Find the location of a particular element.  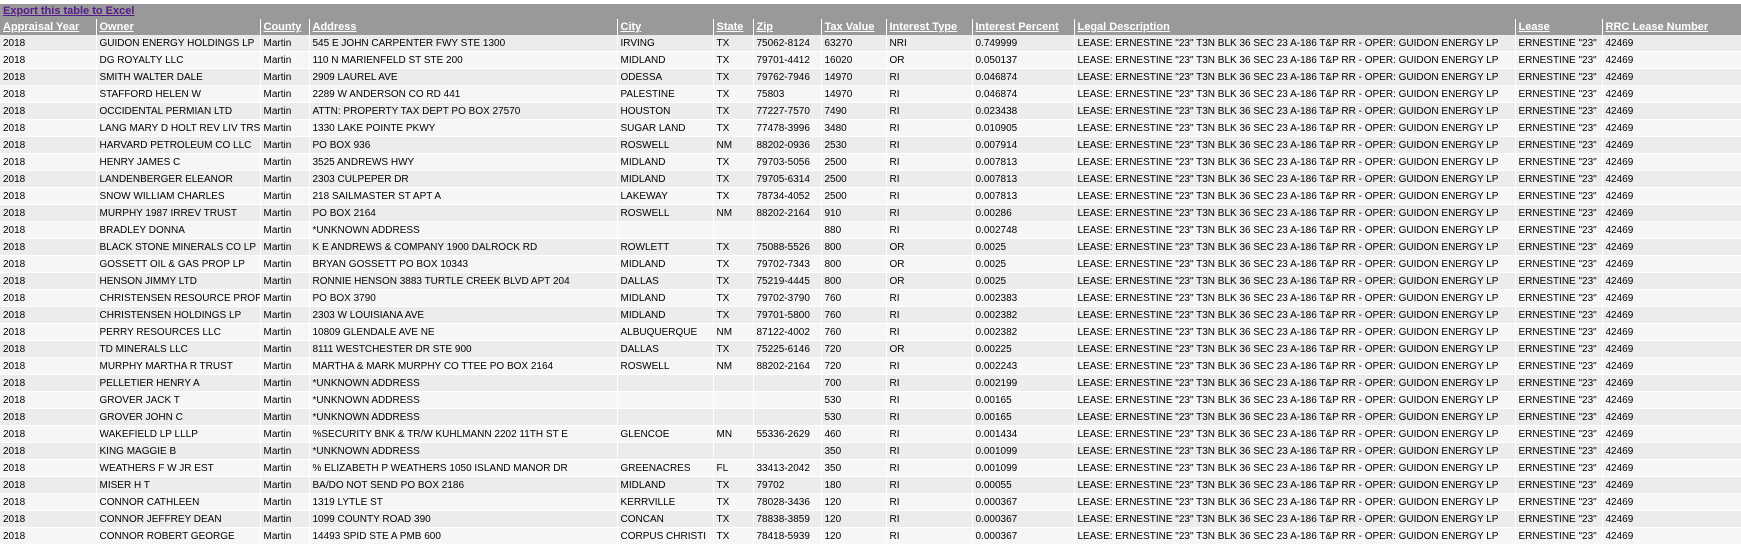

export-excel-link: Export this table to Excel is located at coordinates (68, 11).